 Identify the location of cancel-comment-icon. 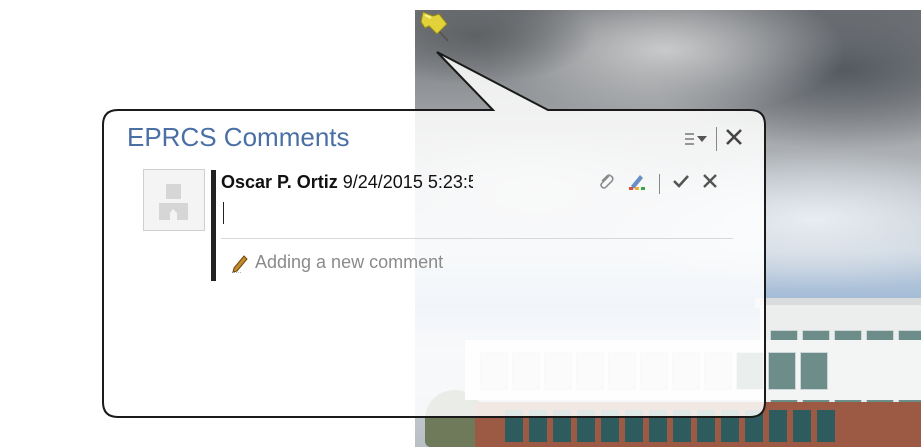
(710, 183).